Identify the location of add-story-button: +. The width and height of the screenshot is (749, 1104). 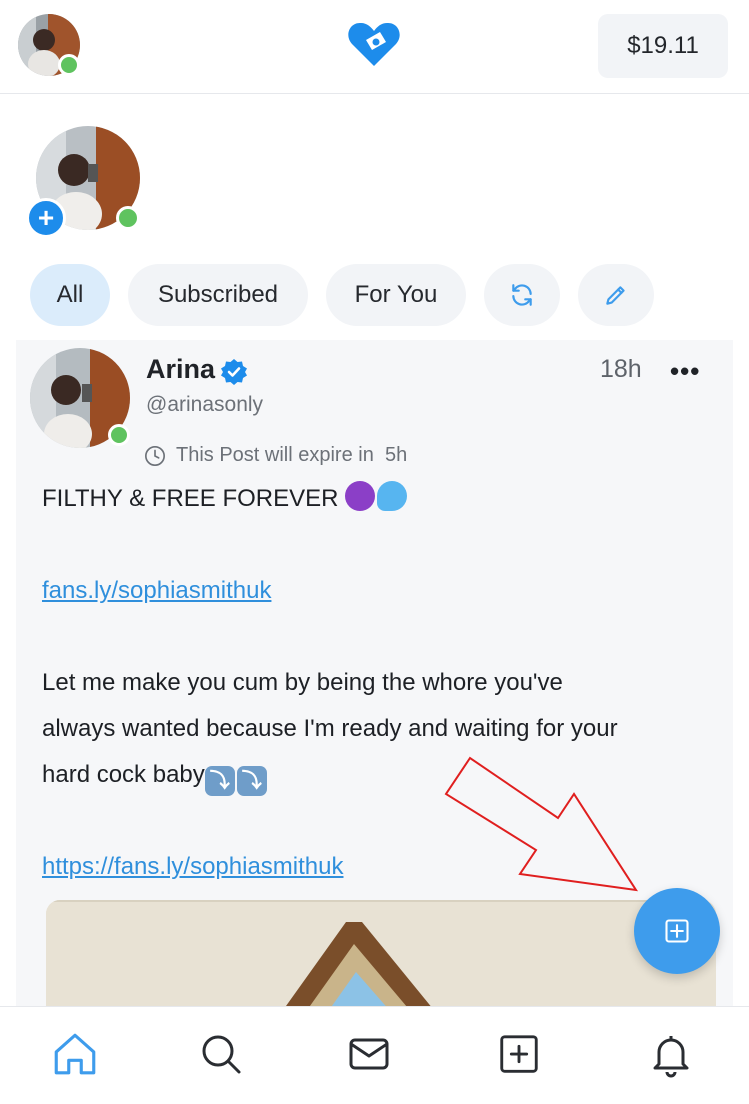
(46, 218).